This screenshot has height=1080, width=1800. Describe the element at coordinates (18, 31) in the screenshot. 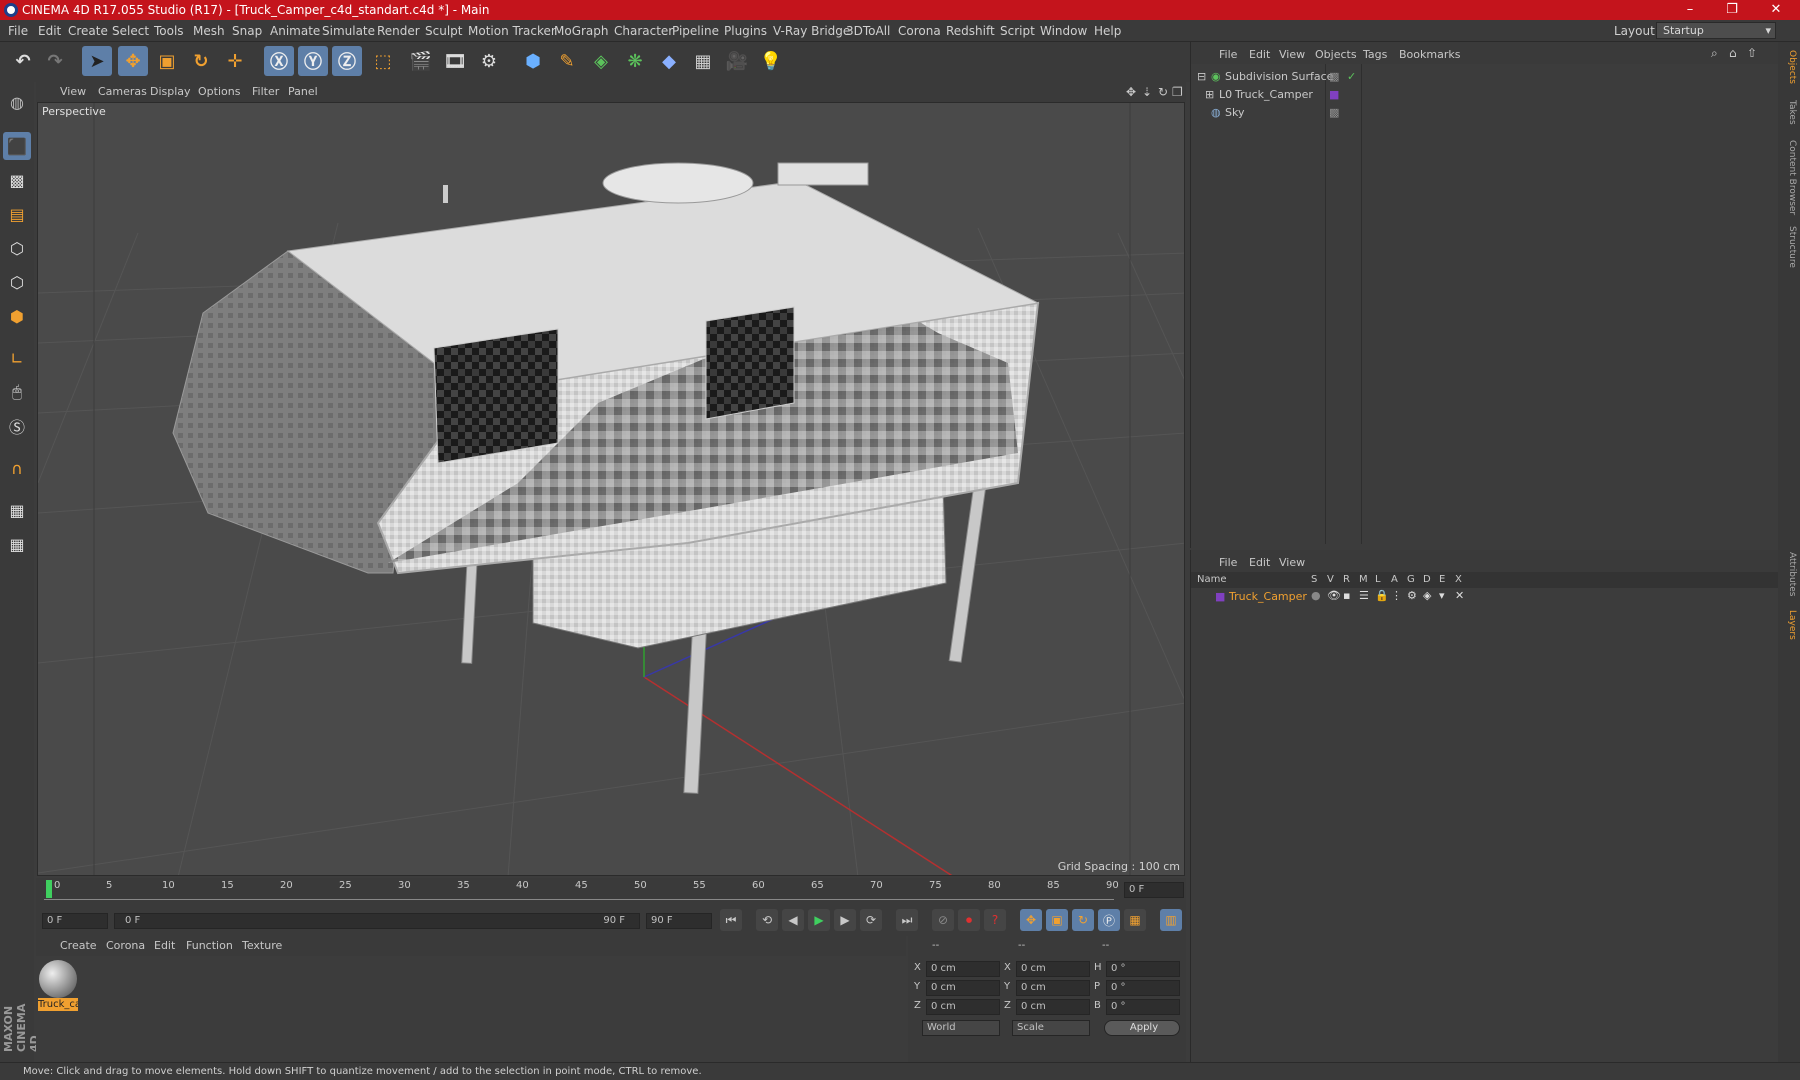

I see `menu-file: File` at that location.